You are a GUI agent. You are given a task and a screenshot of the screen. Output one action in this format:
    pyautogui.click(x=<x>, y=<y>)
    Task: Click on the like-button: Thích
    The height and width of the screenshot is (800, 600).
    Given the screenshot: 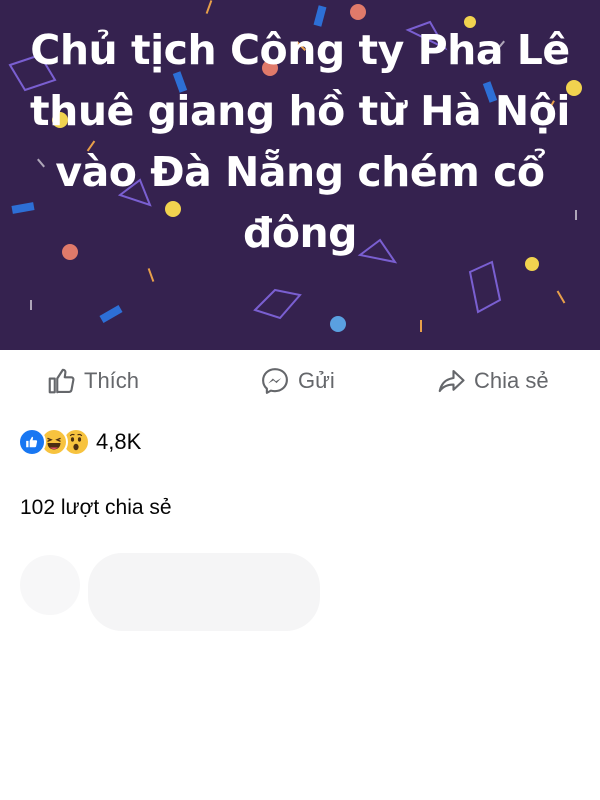 What is the action you would take?
    pyautogui.click(x=92, y=381)
    